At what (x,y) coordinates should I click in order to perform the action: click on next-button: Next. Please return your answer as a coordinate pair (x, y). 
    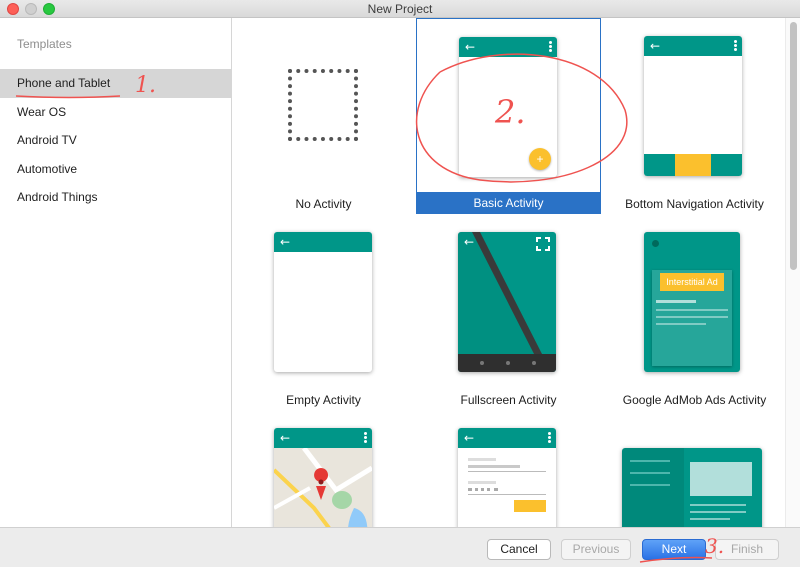
    Looking at the image, I should click on (674, 549).